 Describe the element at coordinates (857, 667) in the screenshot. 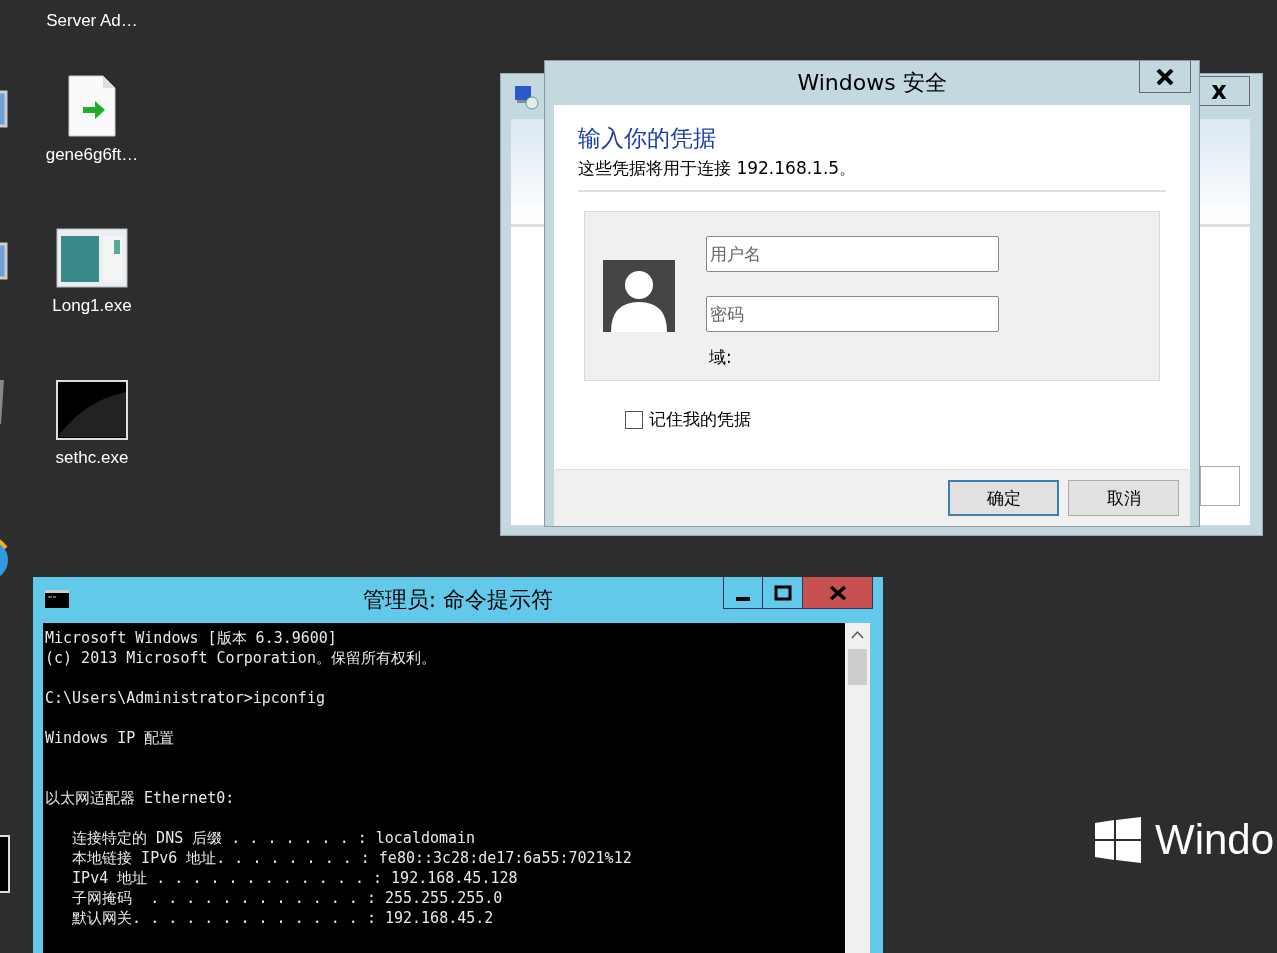

I see `scroll-thumb` at that location.